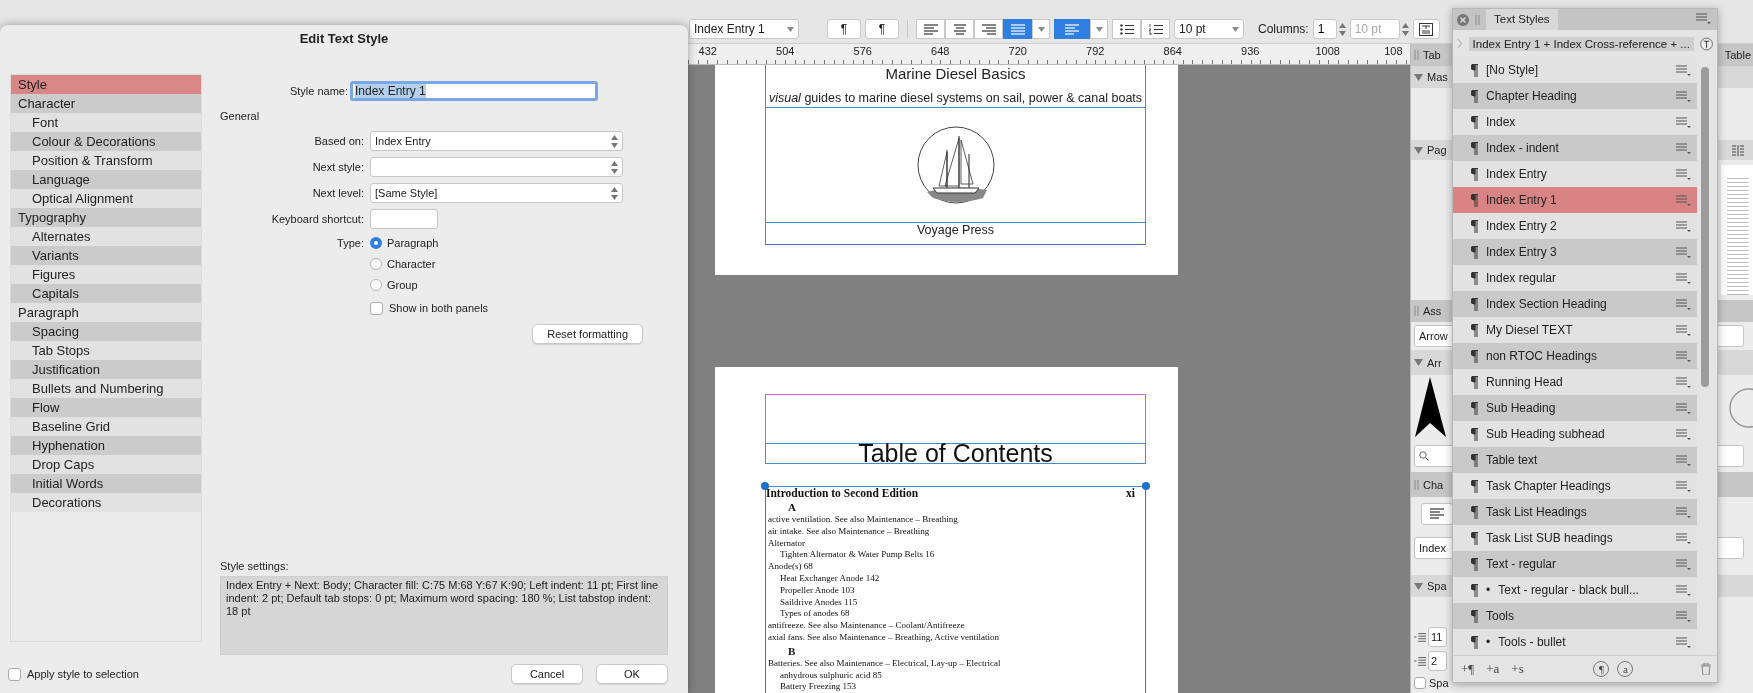  Describe the element at coordinates (1517, 669) in the screenshot. I see `add-style-button: +s` at that location.